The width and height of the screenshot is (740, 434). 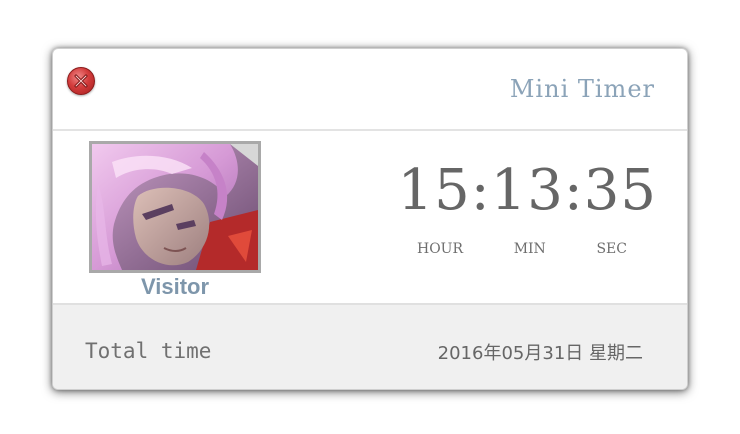 I want to click on avatar-image, so click(x=175, y=207).